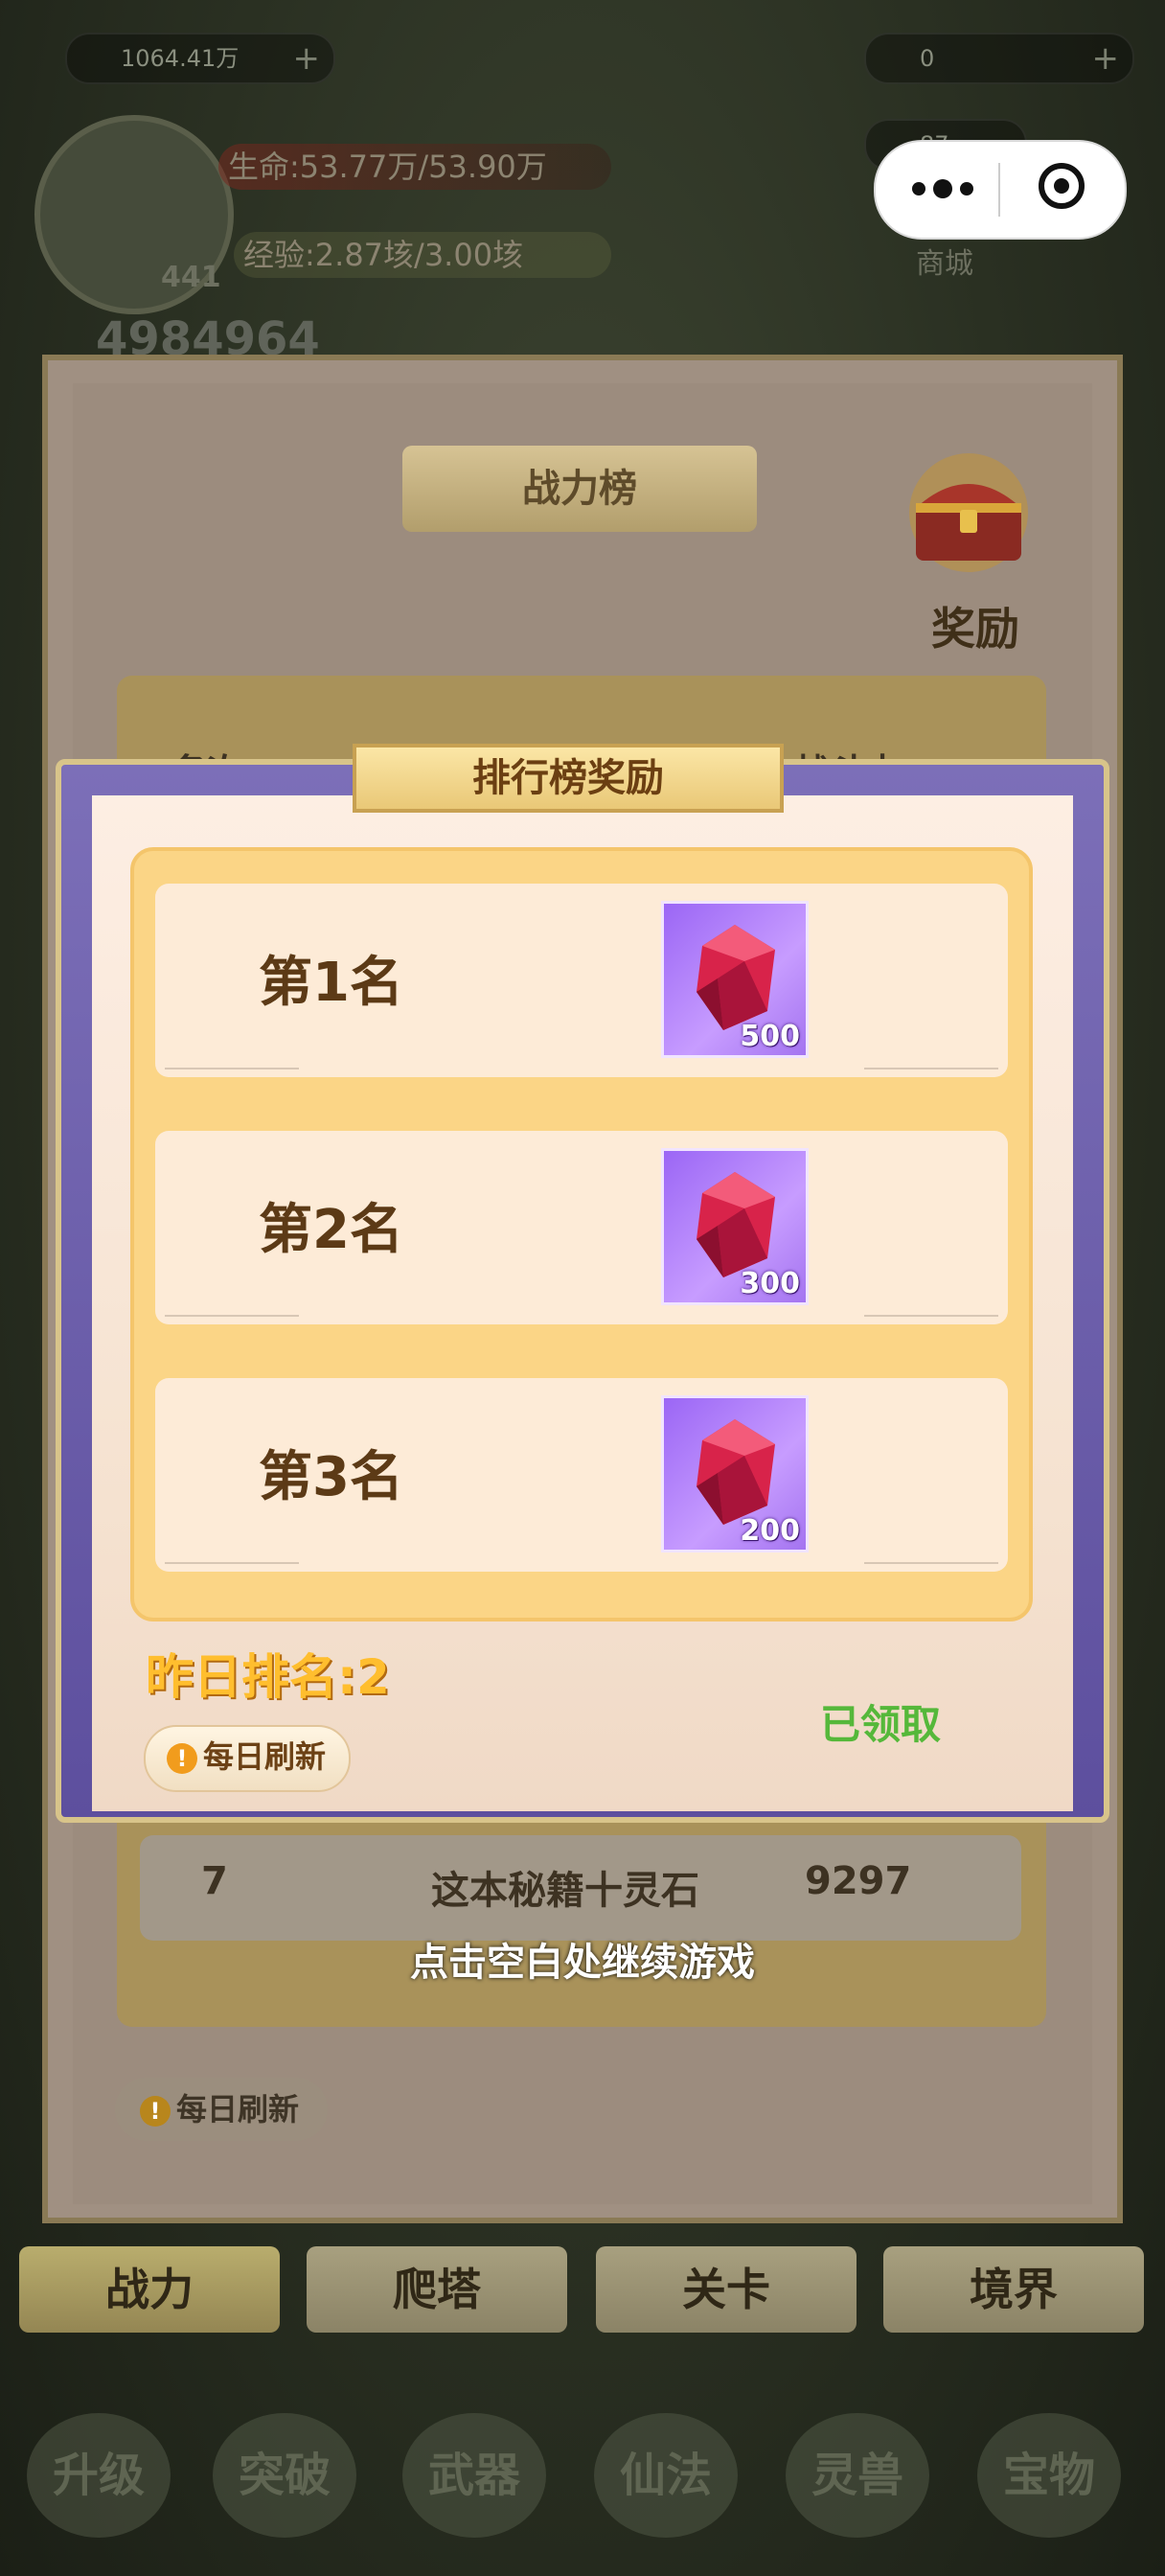  I want to click on continue-hint: 点击空白处继续游戏, so click(582, 1959).